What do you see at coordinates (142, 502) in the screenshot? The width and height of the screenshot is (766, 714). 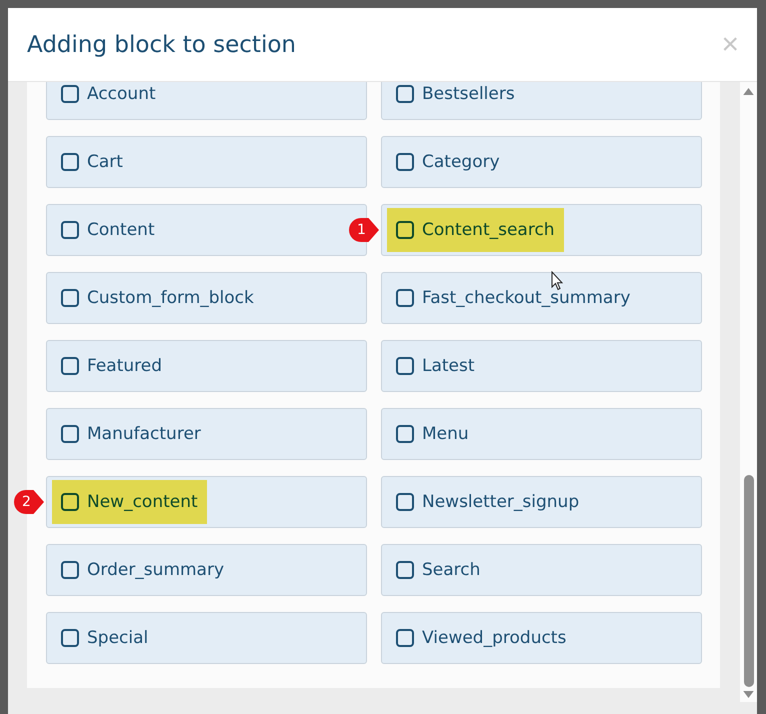 I see `block-label: New_content` at bounding box center [142, 502].